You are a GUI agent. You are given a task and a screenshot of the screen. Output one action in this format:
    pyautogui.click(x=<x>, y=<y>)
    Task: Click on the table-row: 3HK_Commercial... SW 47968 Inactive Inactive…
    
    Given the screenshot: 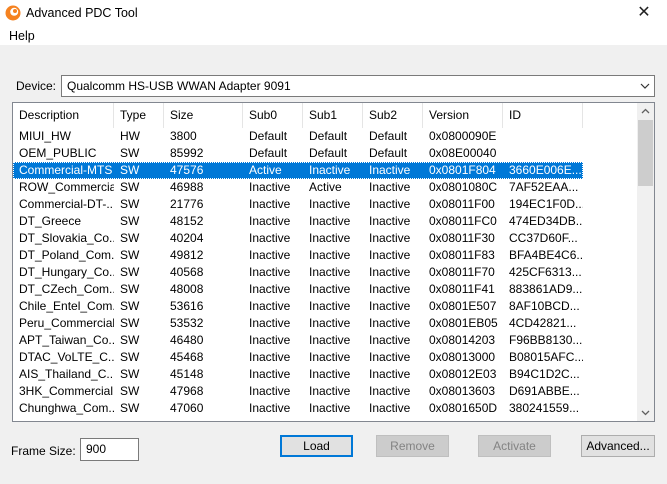 What is the action you would take?
    pyautogui.click(x=326, y=391)
    